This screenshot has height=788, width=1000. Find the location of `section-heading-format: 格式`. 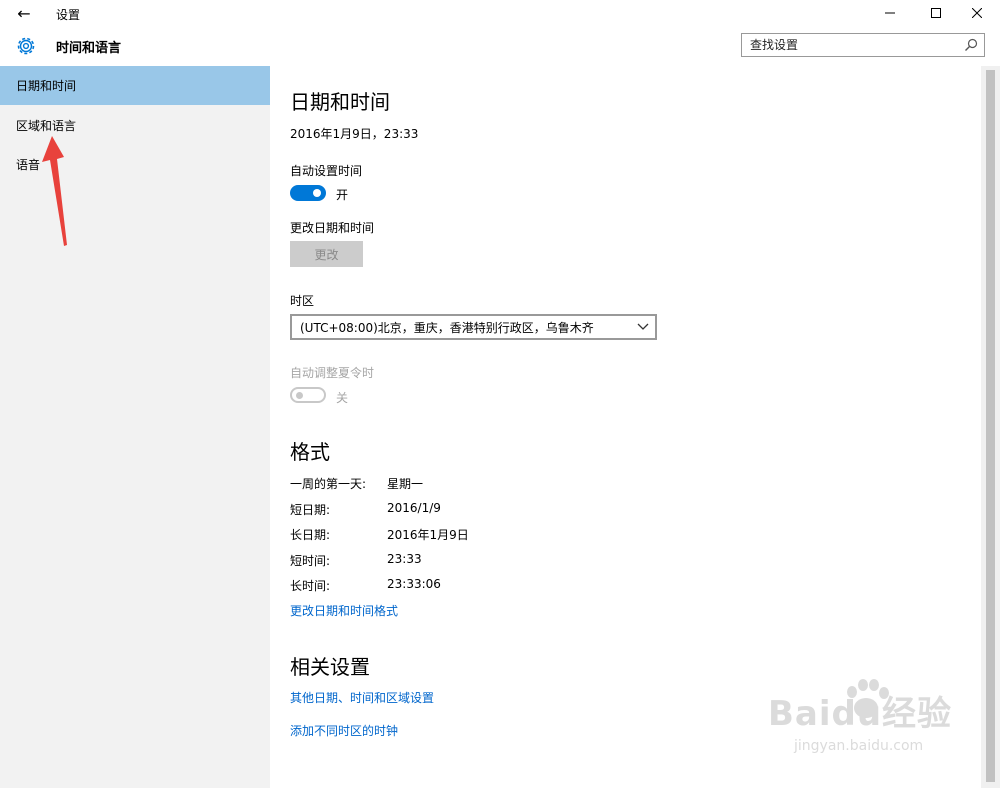

section-heading-format: 格式 is located at coordinates (310, 452).